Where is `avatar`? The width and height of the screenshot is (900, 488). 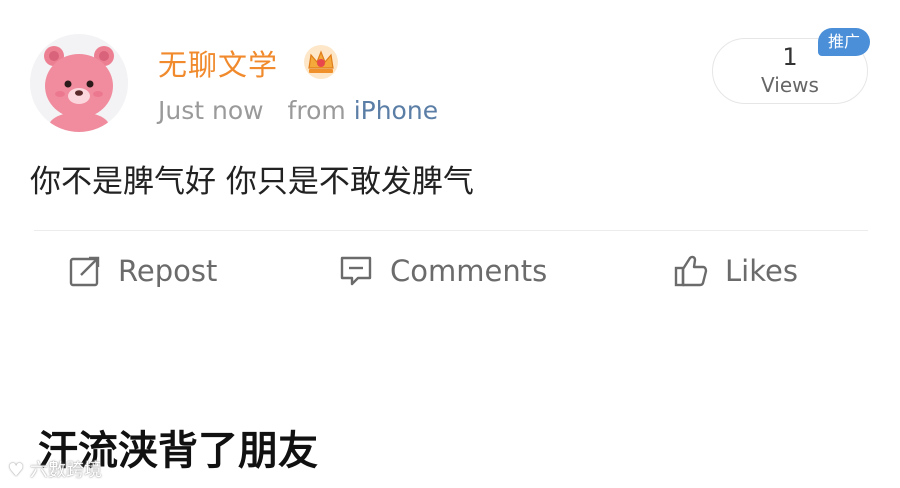
avatar is located at coordinates (79, 83).